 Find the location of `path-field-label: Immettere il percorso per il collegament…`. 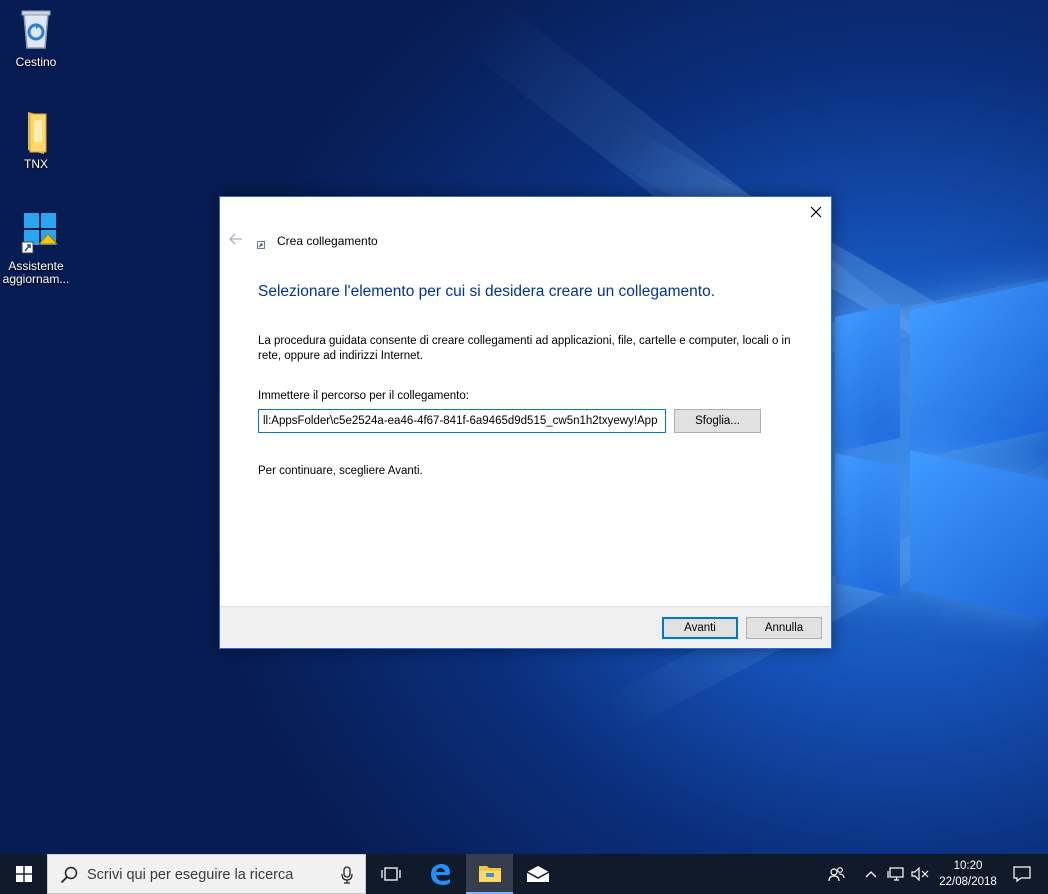

path-field-label: Immettere il percorso per il collegament… is located at coordinates (363, 396).